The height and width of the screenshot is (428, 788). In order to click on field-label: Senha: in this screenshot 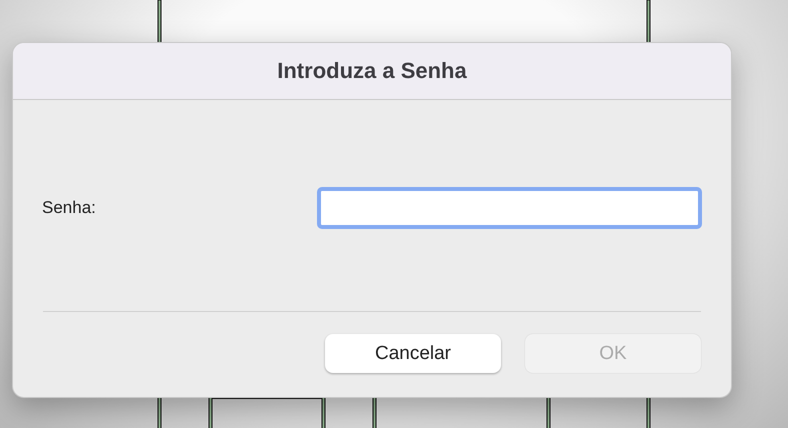, I will do `click(69, 208)`.